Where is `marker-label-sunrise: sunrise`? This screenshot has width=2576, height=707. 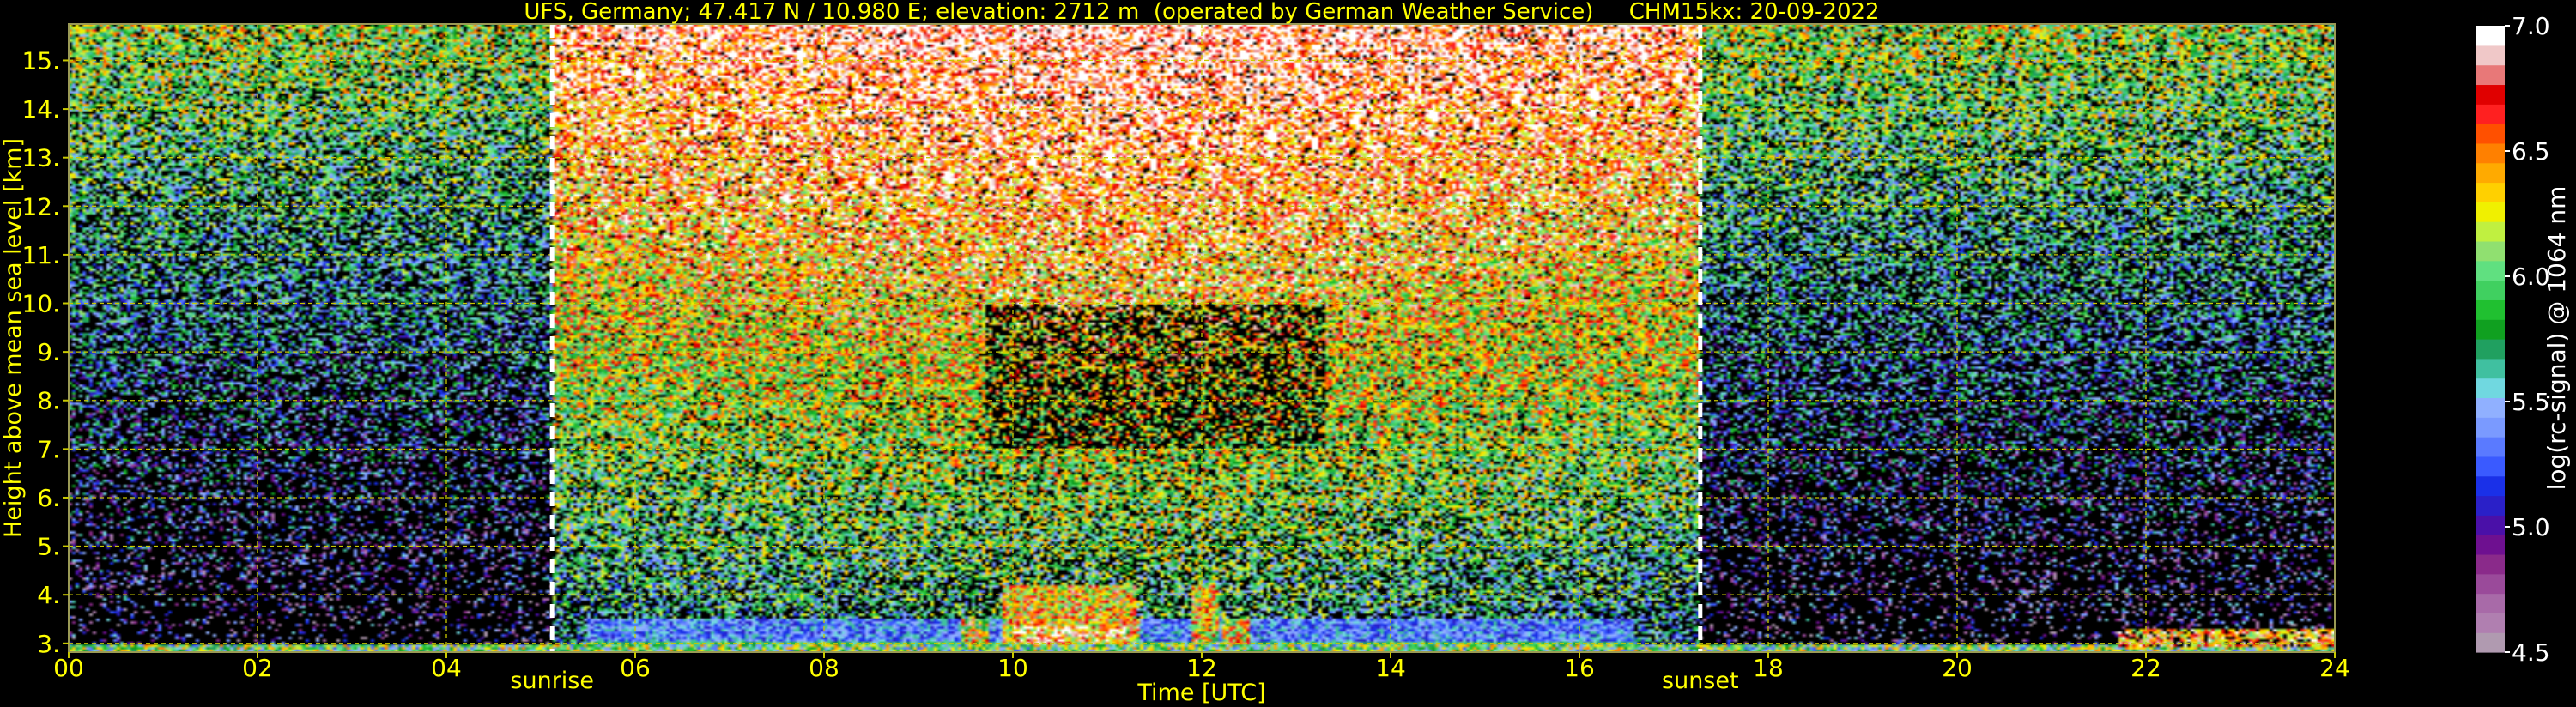
marker-label-sunrise: sunrise is located at coordinates (552, 681).